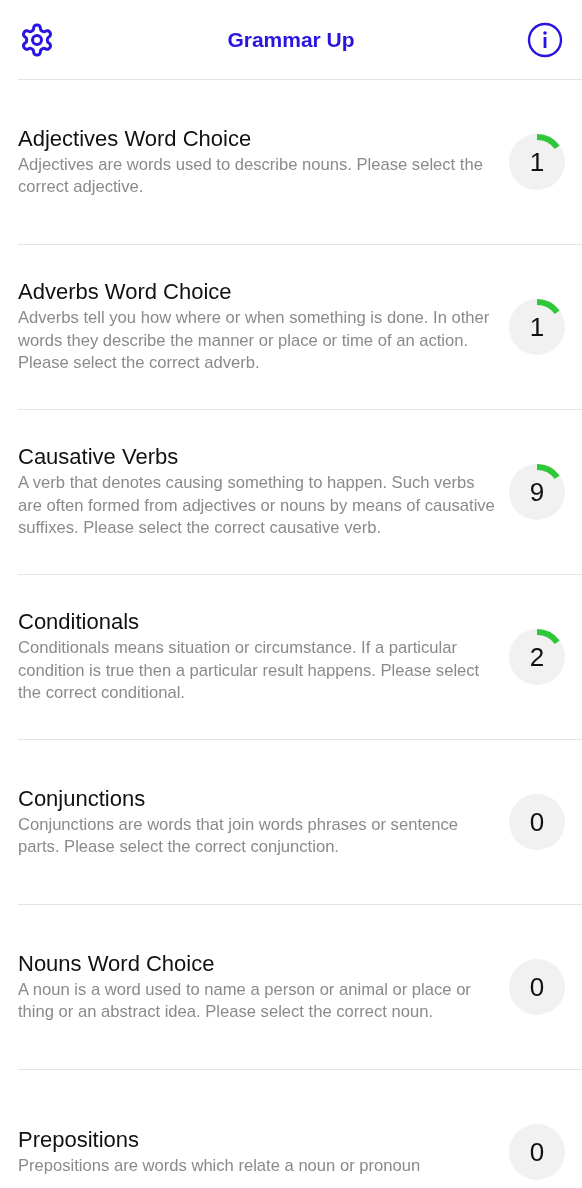 The width and height of the screenshot is (582, 1188). Describe the element at coordinates (238, 835) in the screenshot. I see `topic-description: Conjunctions are words that join words phrases or sentence parts. Please select the correct conjunction.` at that location.